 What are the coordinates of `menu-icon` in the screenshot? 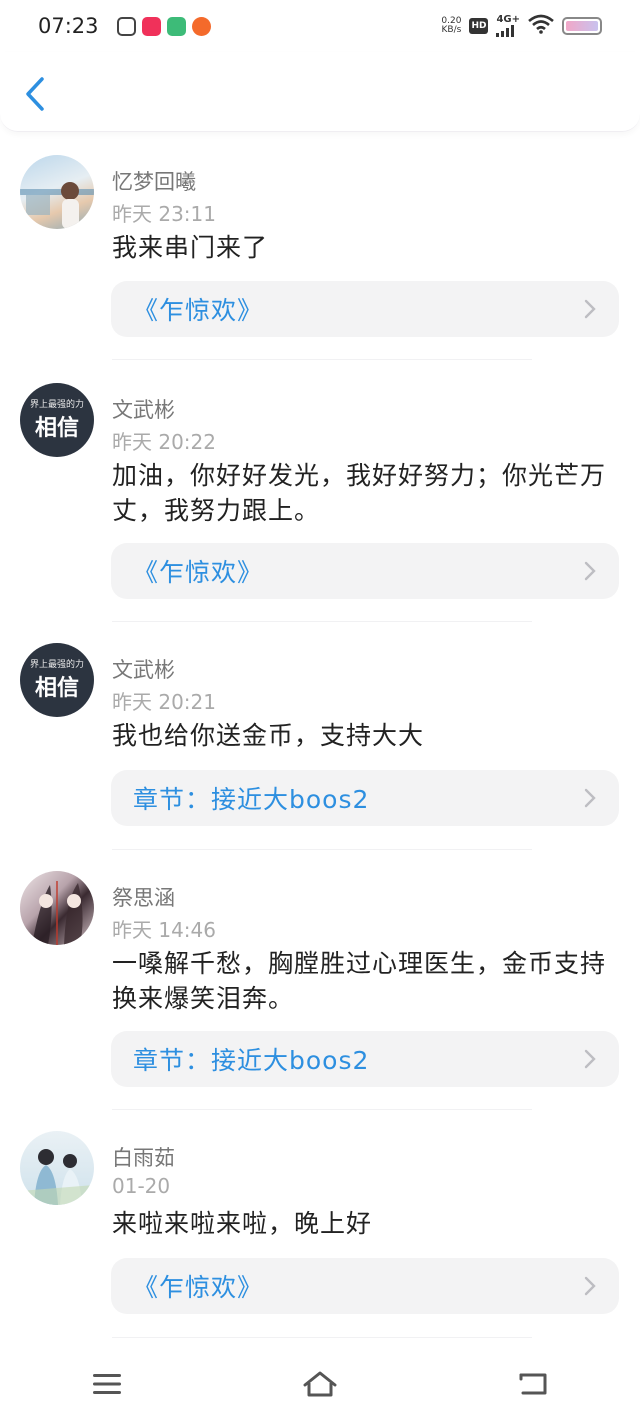 It's located at (106, 1384).